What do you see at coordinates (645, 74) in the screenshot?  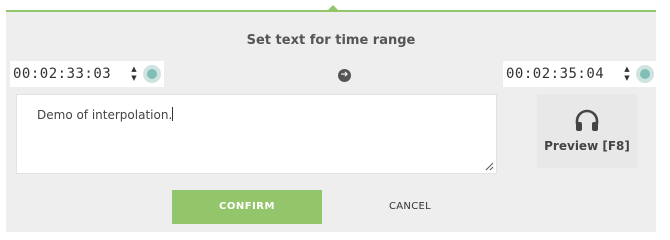 I see `end-keyframe-marker-icon` at bounding box center [645, 74].